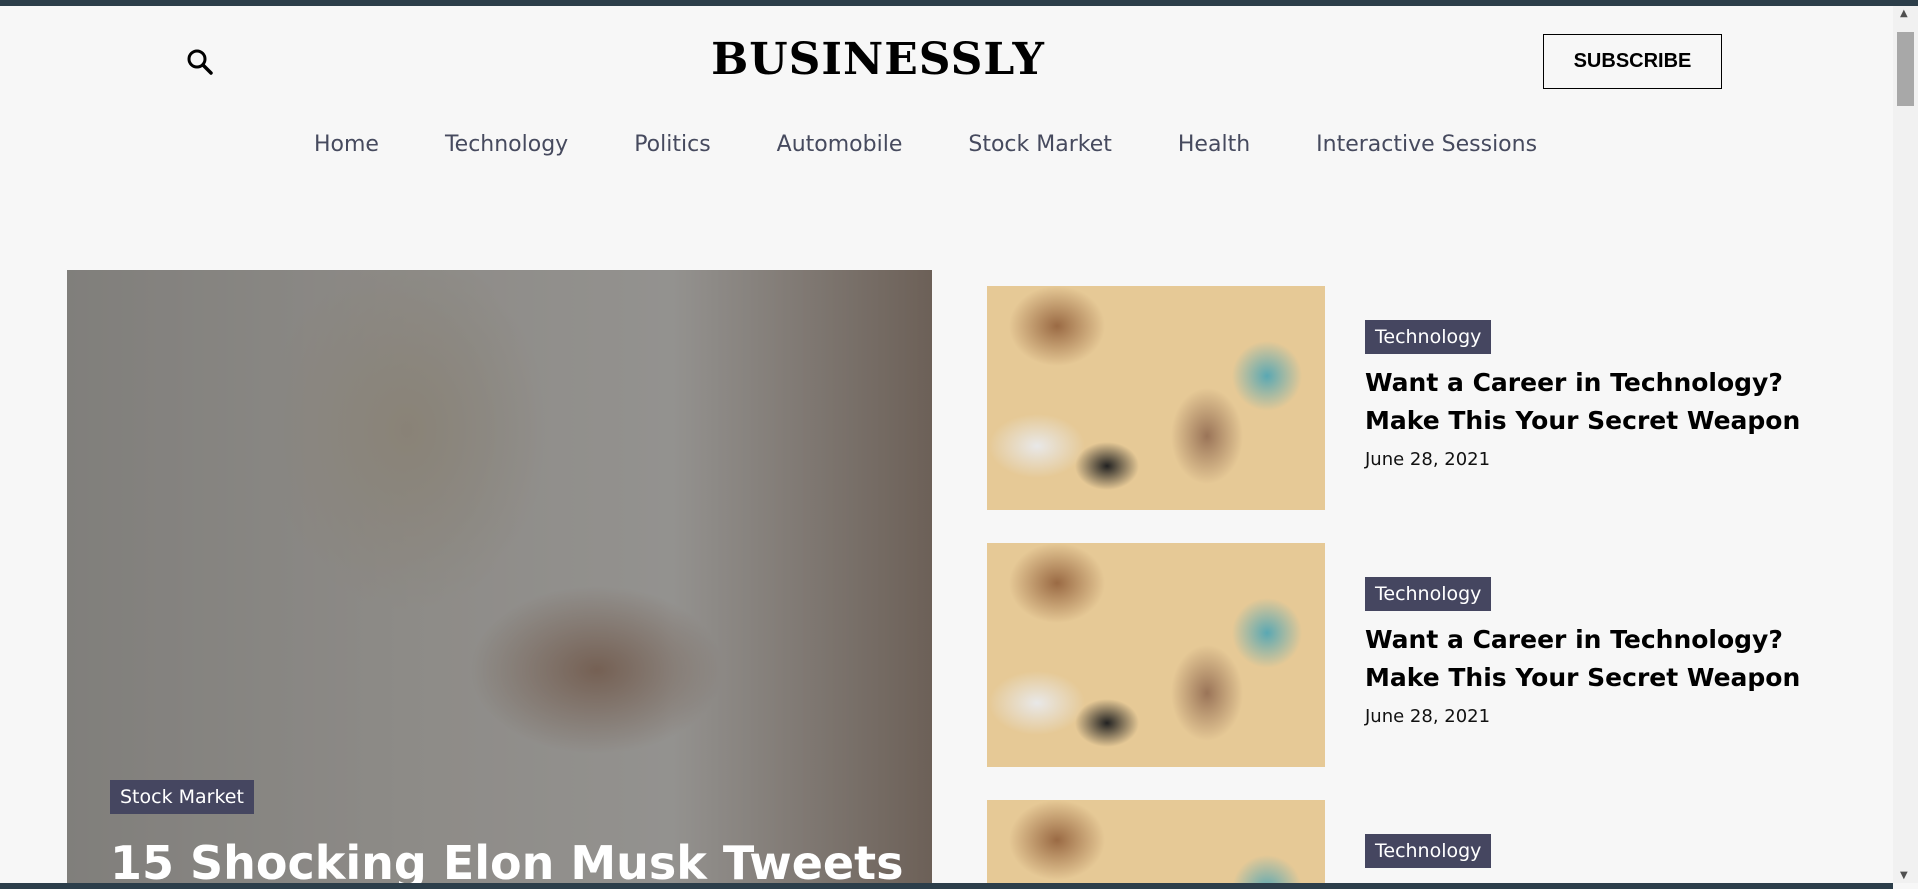 The height and width of the screenshot is (889, 1918). What do you see at coordinates (1904, 875) in the screenshot?
I see `scroll-down-arrow-icon: ▼` at bounding box center [1904, 875].